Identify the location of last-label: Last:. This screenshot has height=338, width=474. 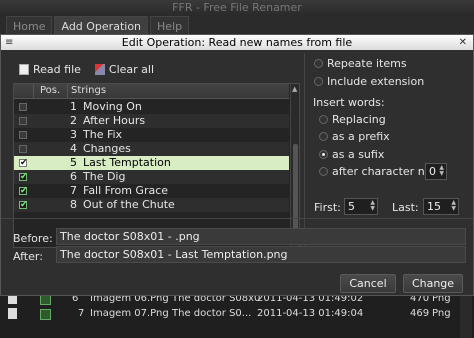
(405, 207).